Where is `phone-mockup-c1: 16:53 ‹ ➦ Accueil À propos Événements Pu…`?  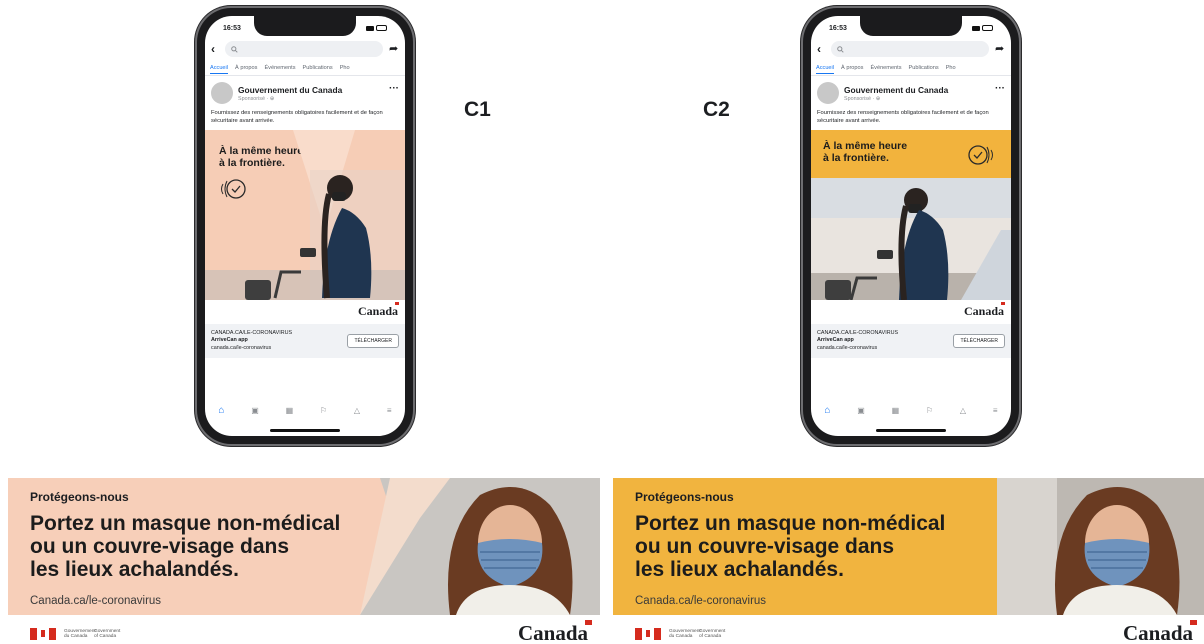
phone-mockup-c1: 16:53 ‹ ➦ Accueil À propos Événements Pu… is located at coordinates (305, 226).